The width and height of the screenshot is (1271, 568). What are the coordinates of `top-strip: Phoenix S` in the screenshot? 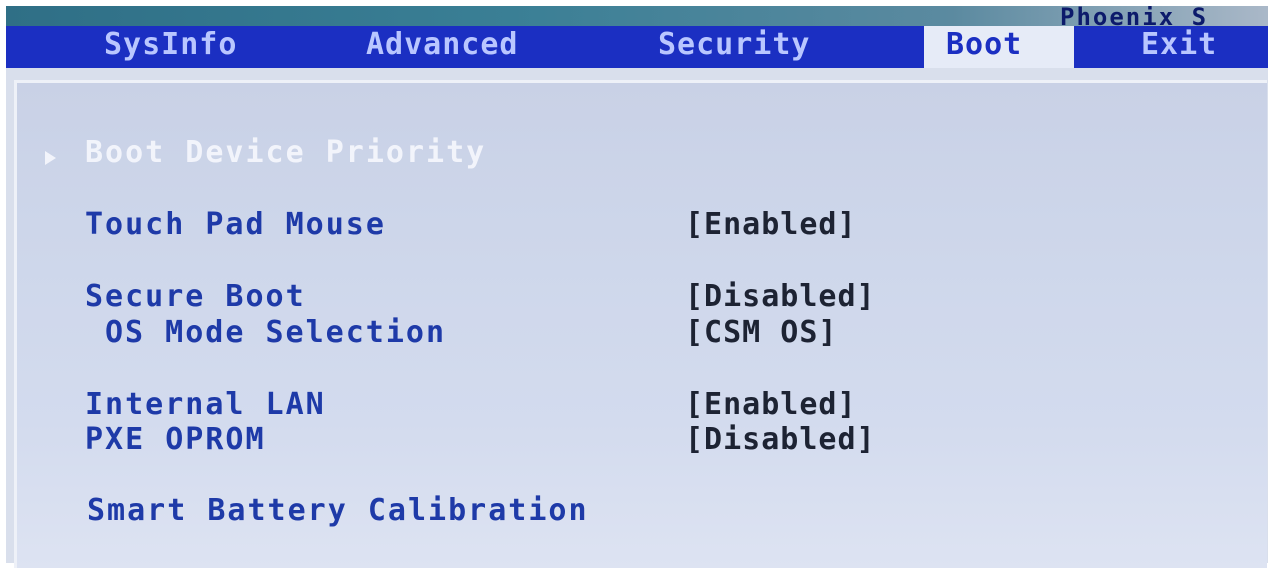 It's located at (637, 17).